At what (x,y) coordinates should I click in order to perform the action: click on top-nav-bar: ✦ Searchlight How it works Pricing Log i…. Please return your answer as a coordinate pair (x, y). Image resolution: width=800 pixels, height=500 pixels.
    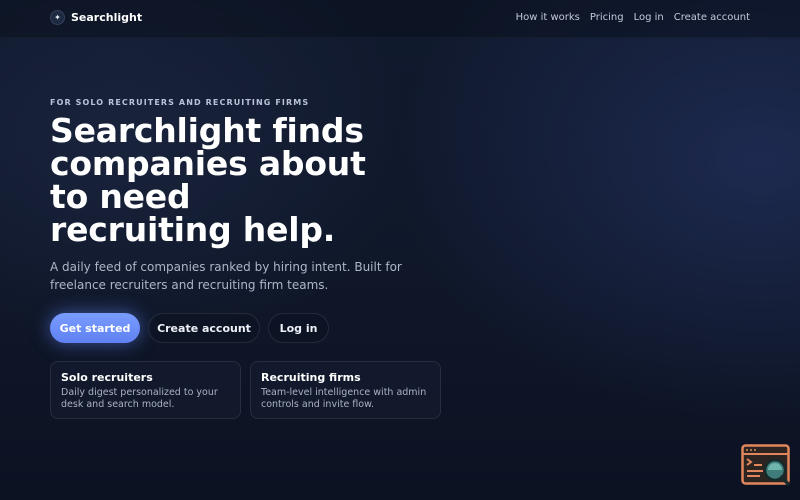
    Looking at the image, I should click on (400, 19).